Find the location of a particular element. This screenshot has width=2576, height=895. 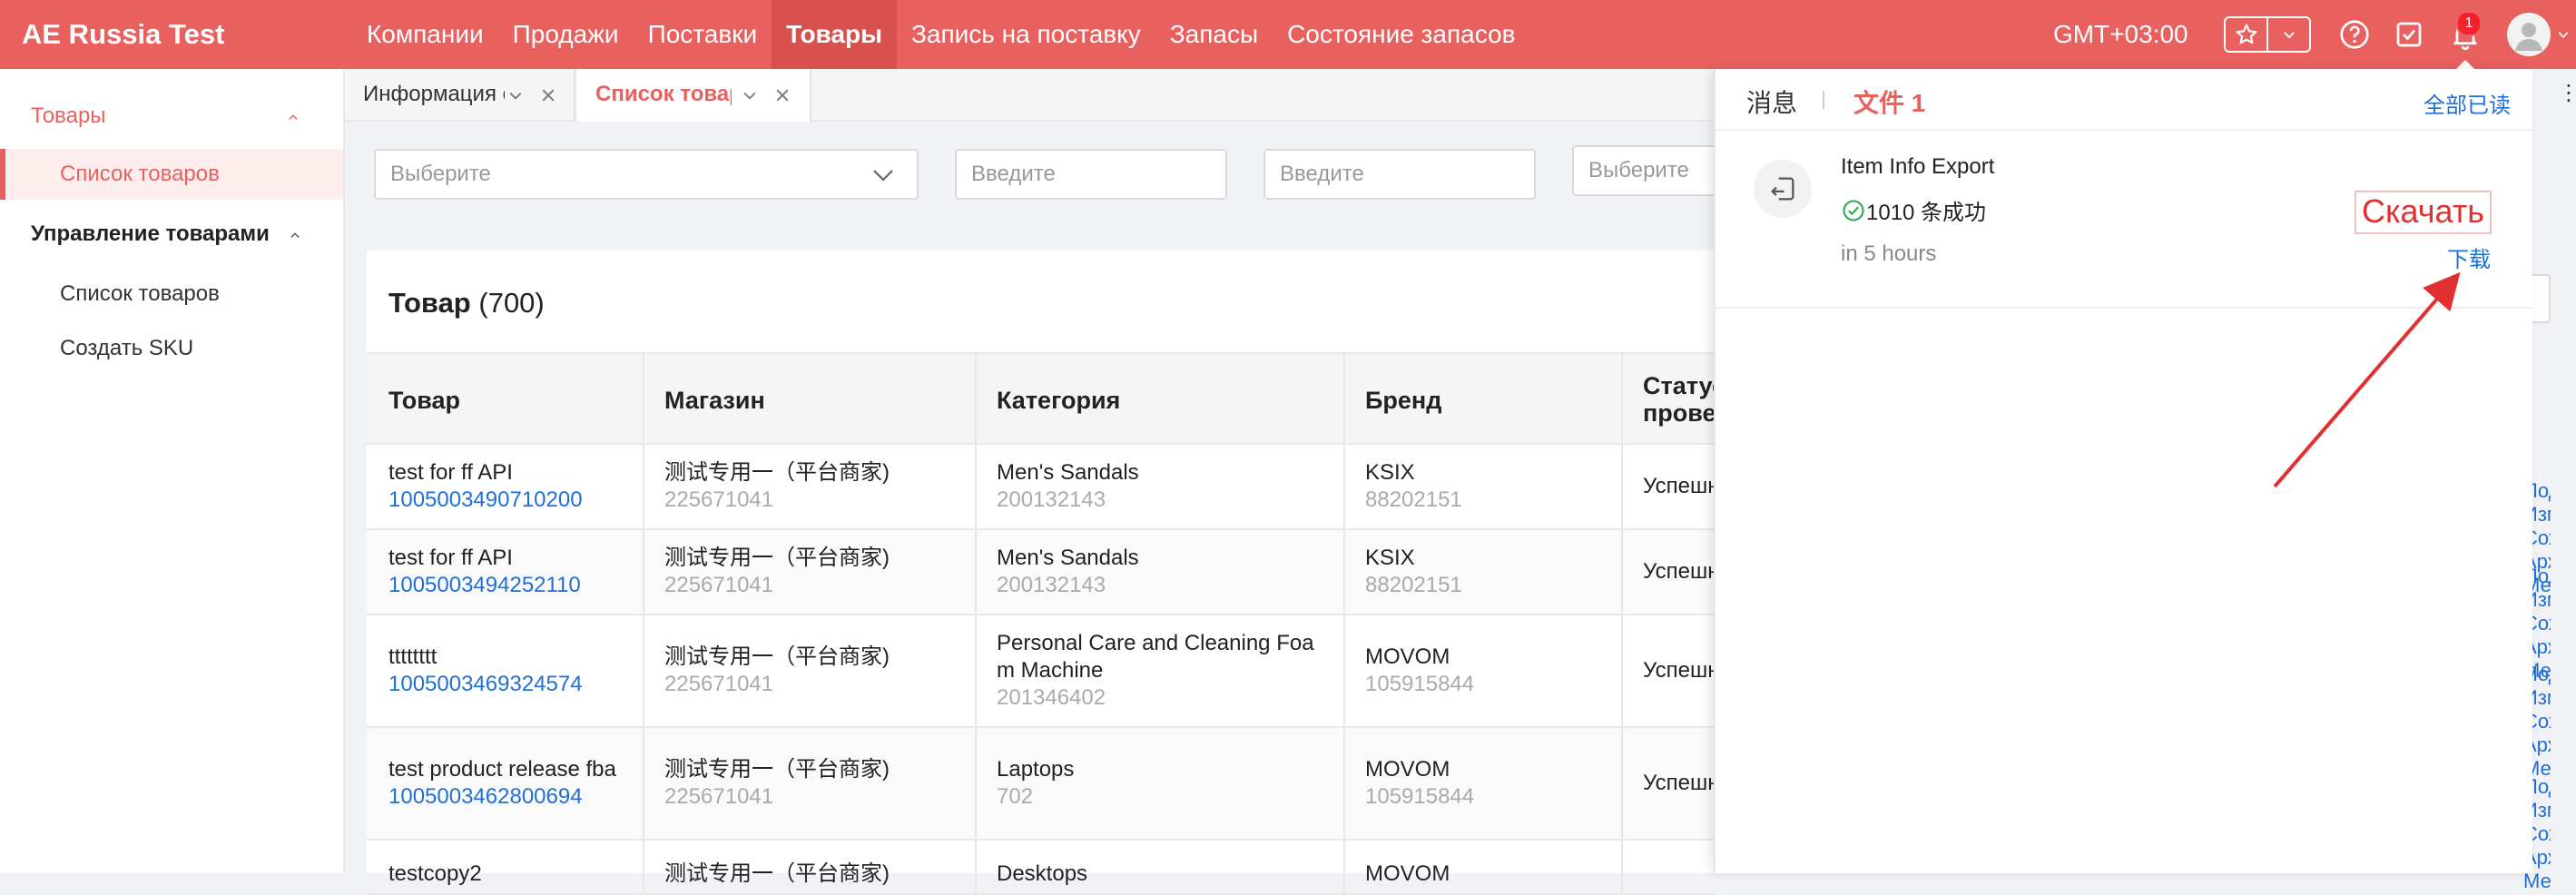

product-id-link: 1005003469324574 is located at coordinates (509, 684).